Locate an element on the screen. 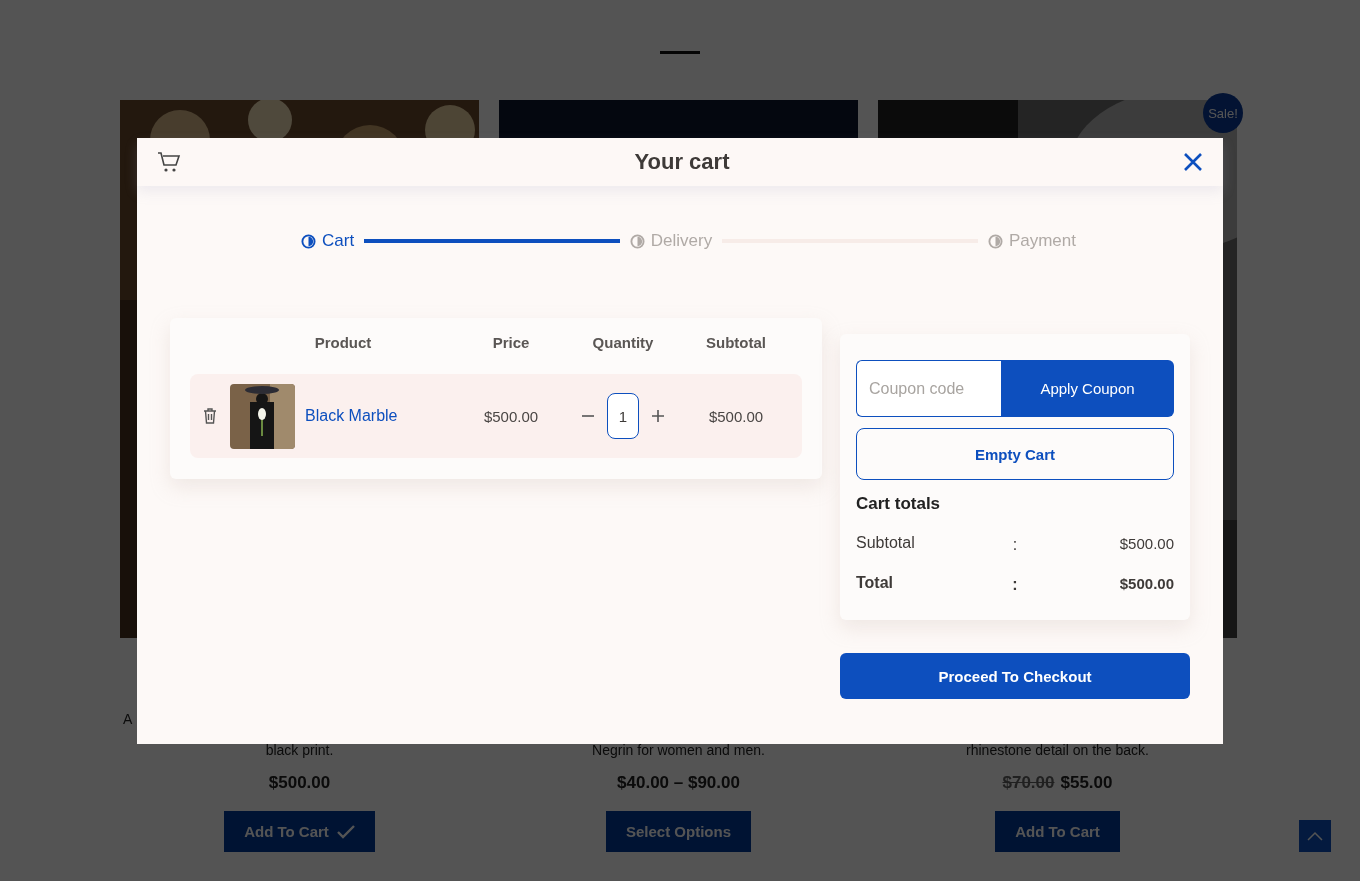  plus-icon is located at coordinates (658, 416).